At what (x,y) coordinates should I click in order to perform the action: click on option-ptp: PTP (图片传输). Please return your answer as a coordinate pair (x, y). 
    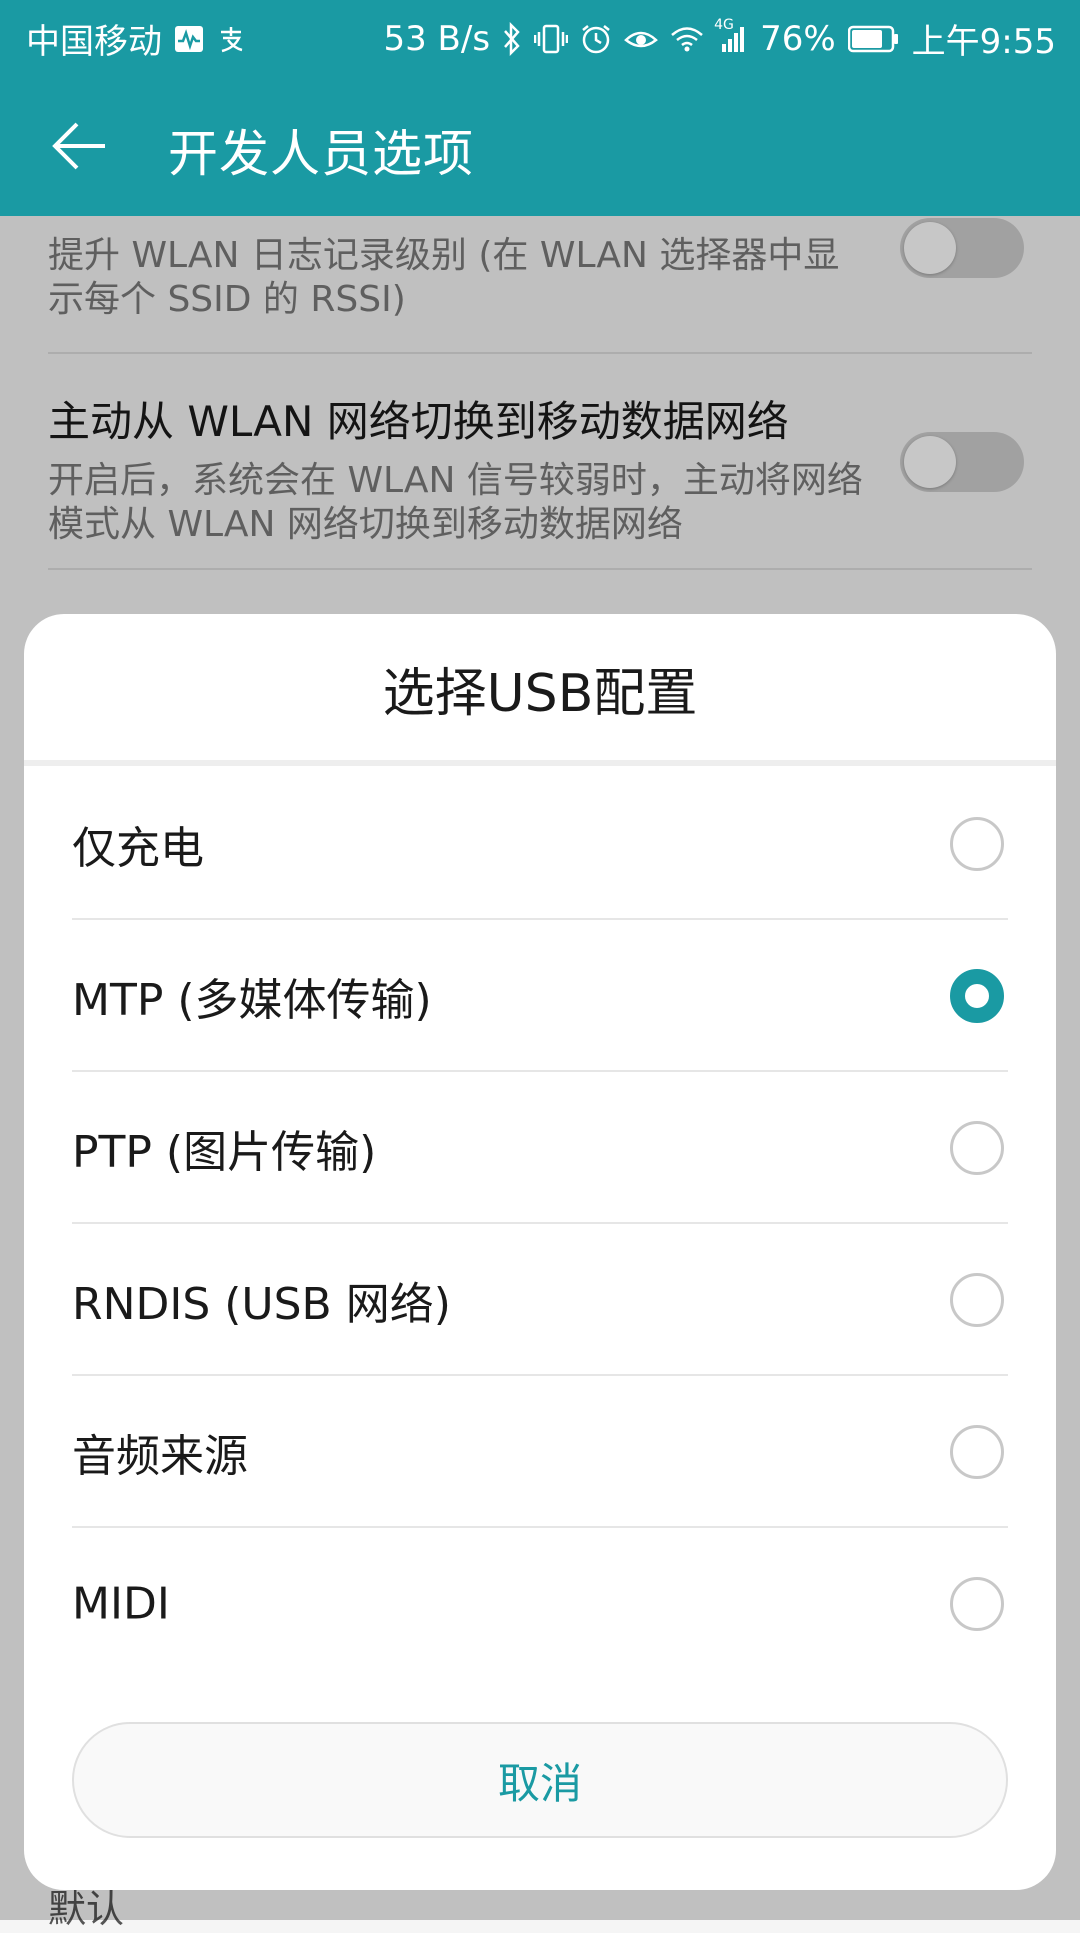
    Looking at the image, I should click on (540, 1148).